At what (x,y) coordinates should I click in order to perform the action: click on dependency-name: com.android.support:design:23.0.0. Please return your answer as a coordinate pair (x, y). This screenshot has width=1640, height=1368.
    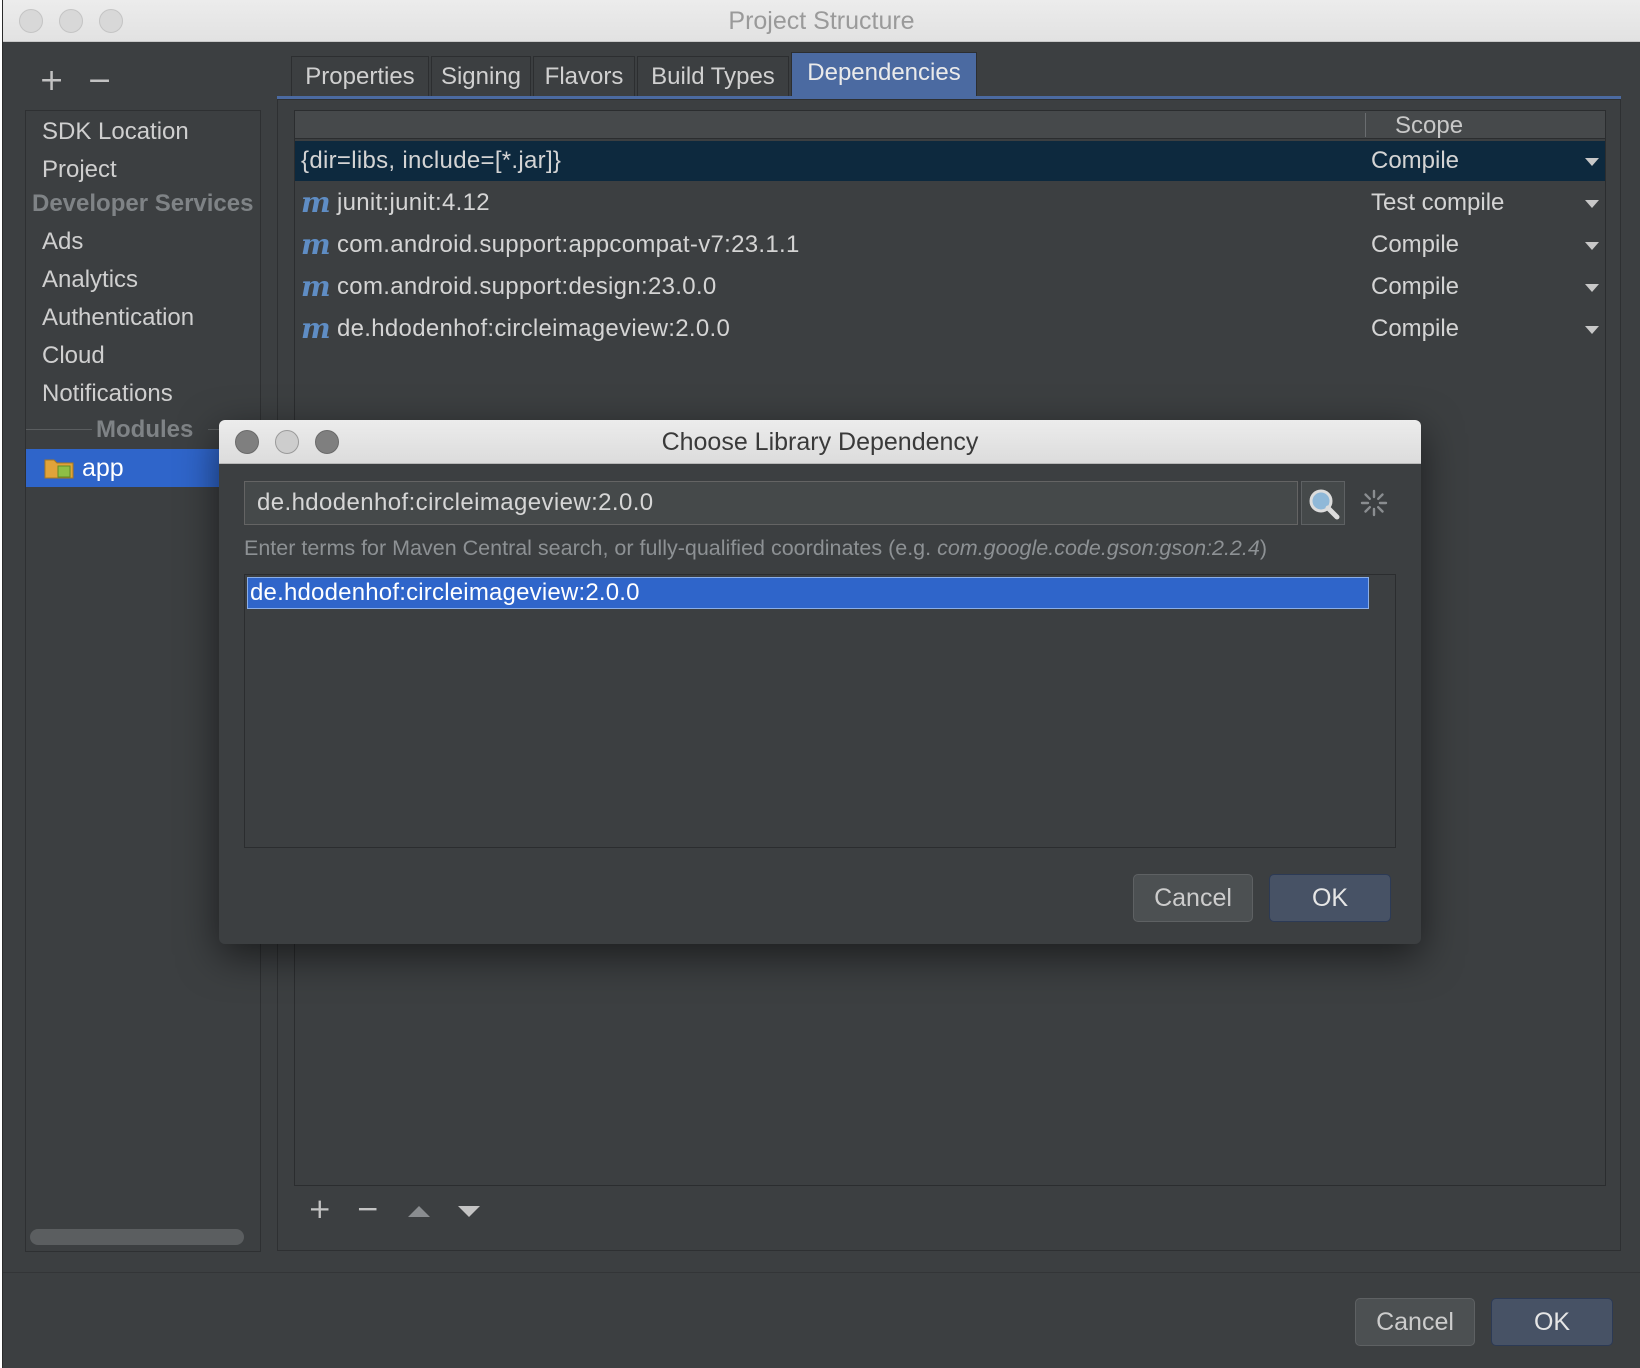
    Looking at the image, I should click on (527, 286).